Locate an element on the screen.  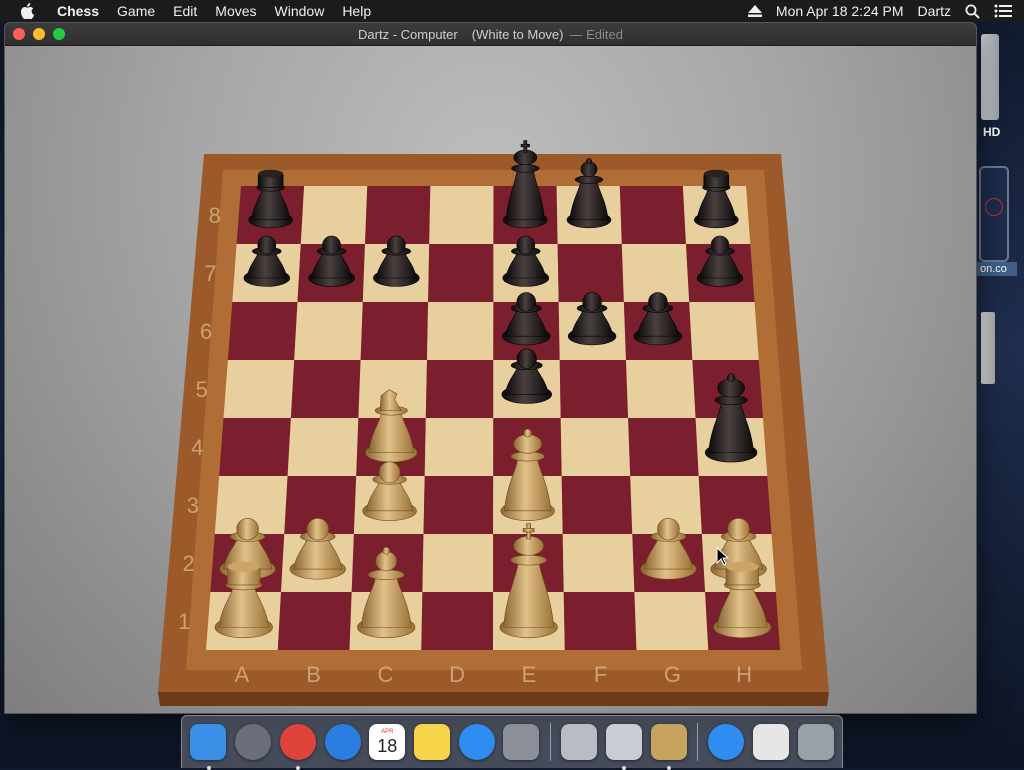
square-d1 is located at coordinates (457, 621).